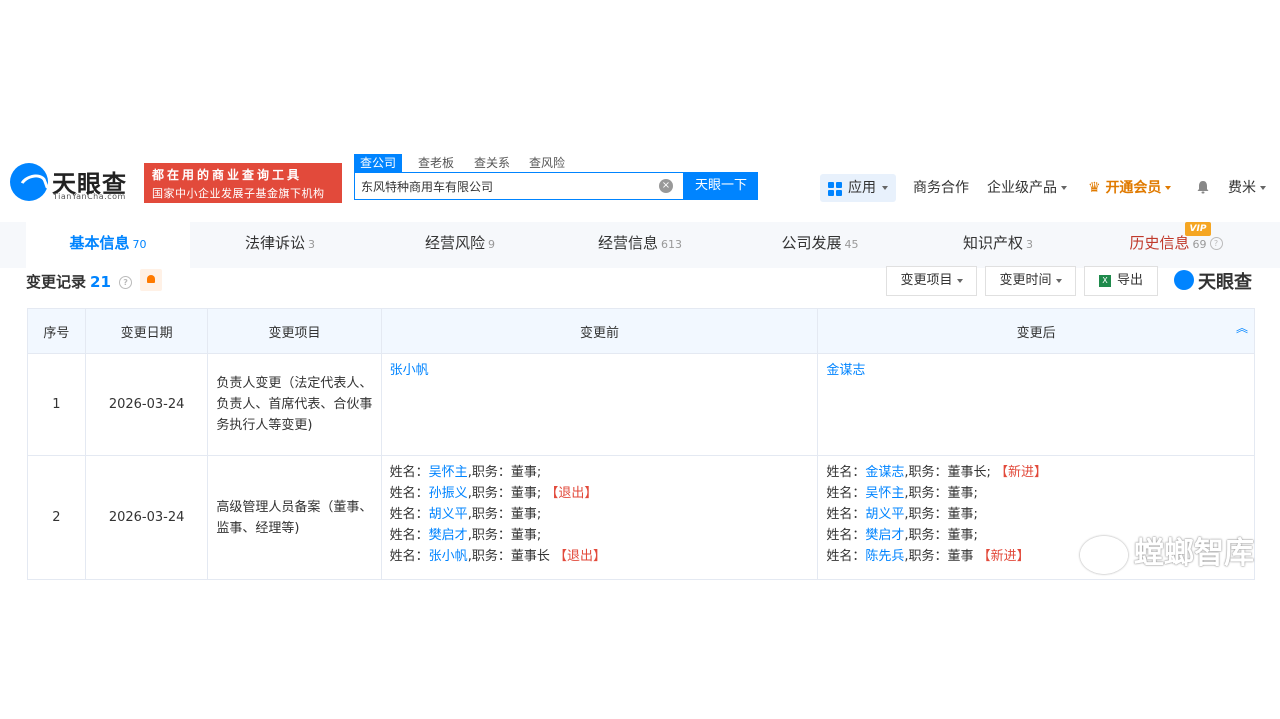 The width and height of the screenshot is (1280, 719). I want to click on filter-change-time: 变更时间, so click(1030, 281).